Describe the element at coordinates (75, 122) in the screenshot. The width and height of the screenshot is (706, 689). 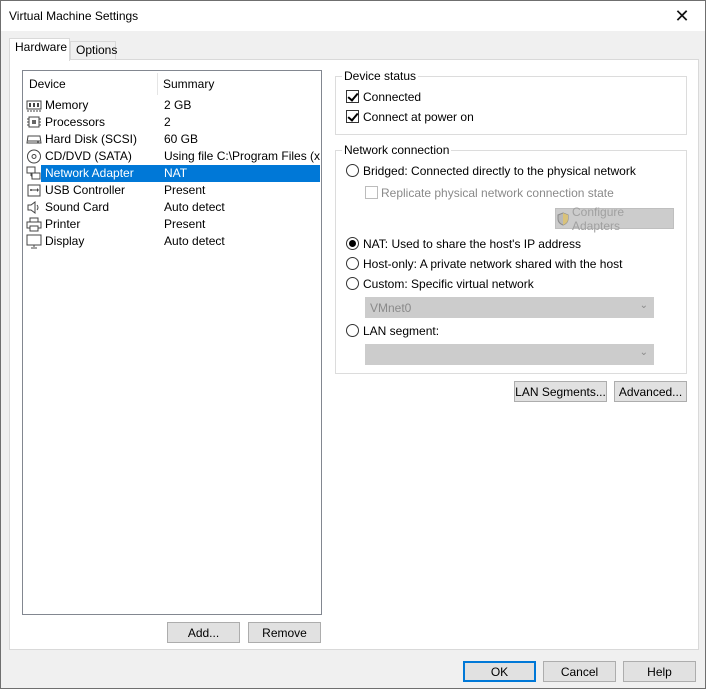
I see `device-name: Processors` at that location.